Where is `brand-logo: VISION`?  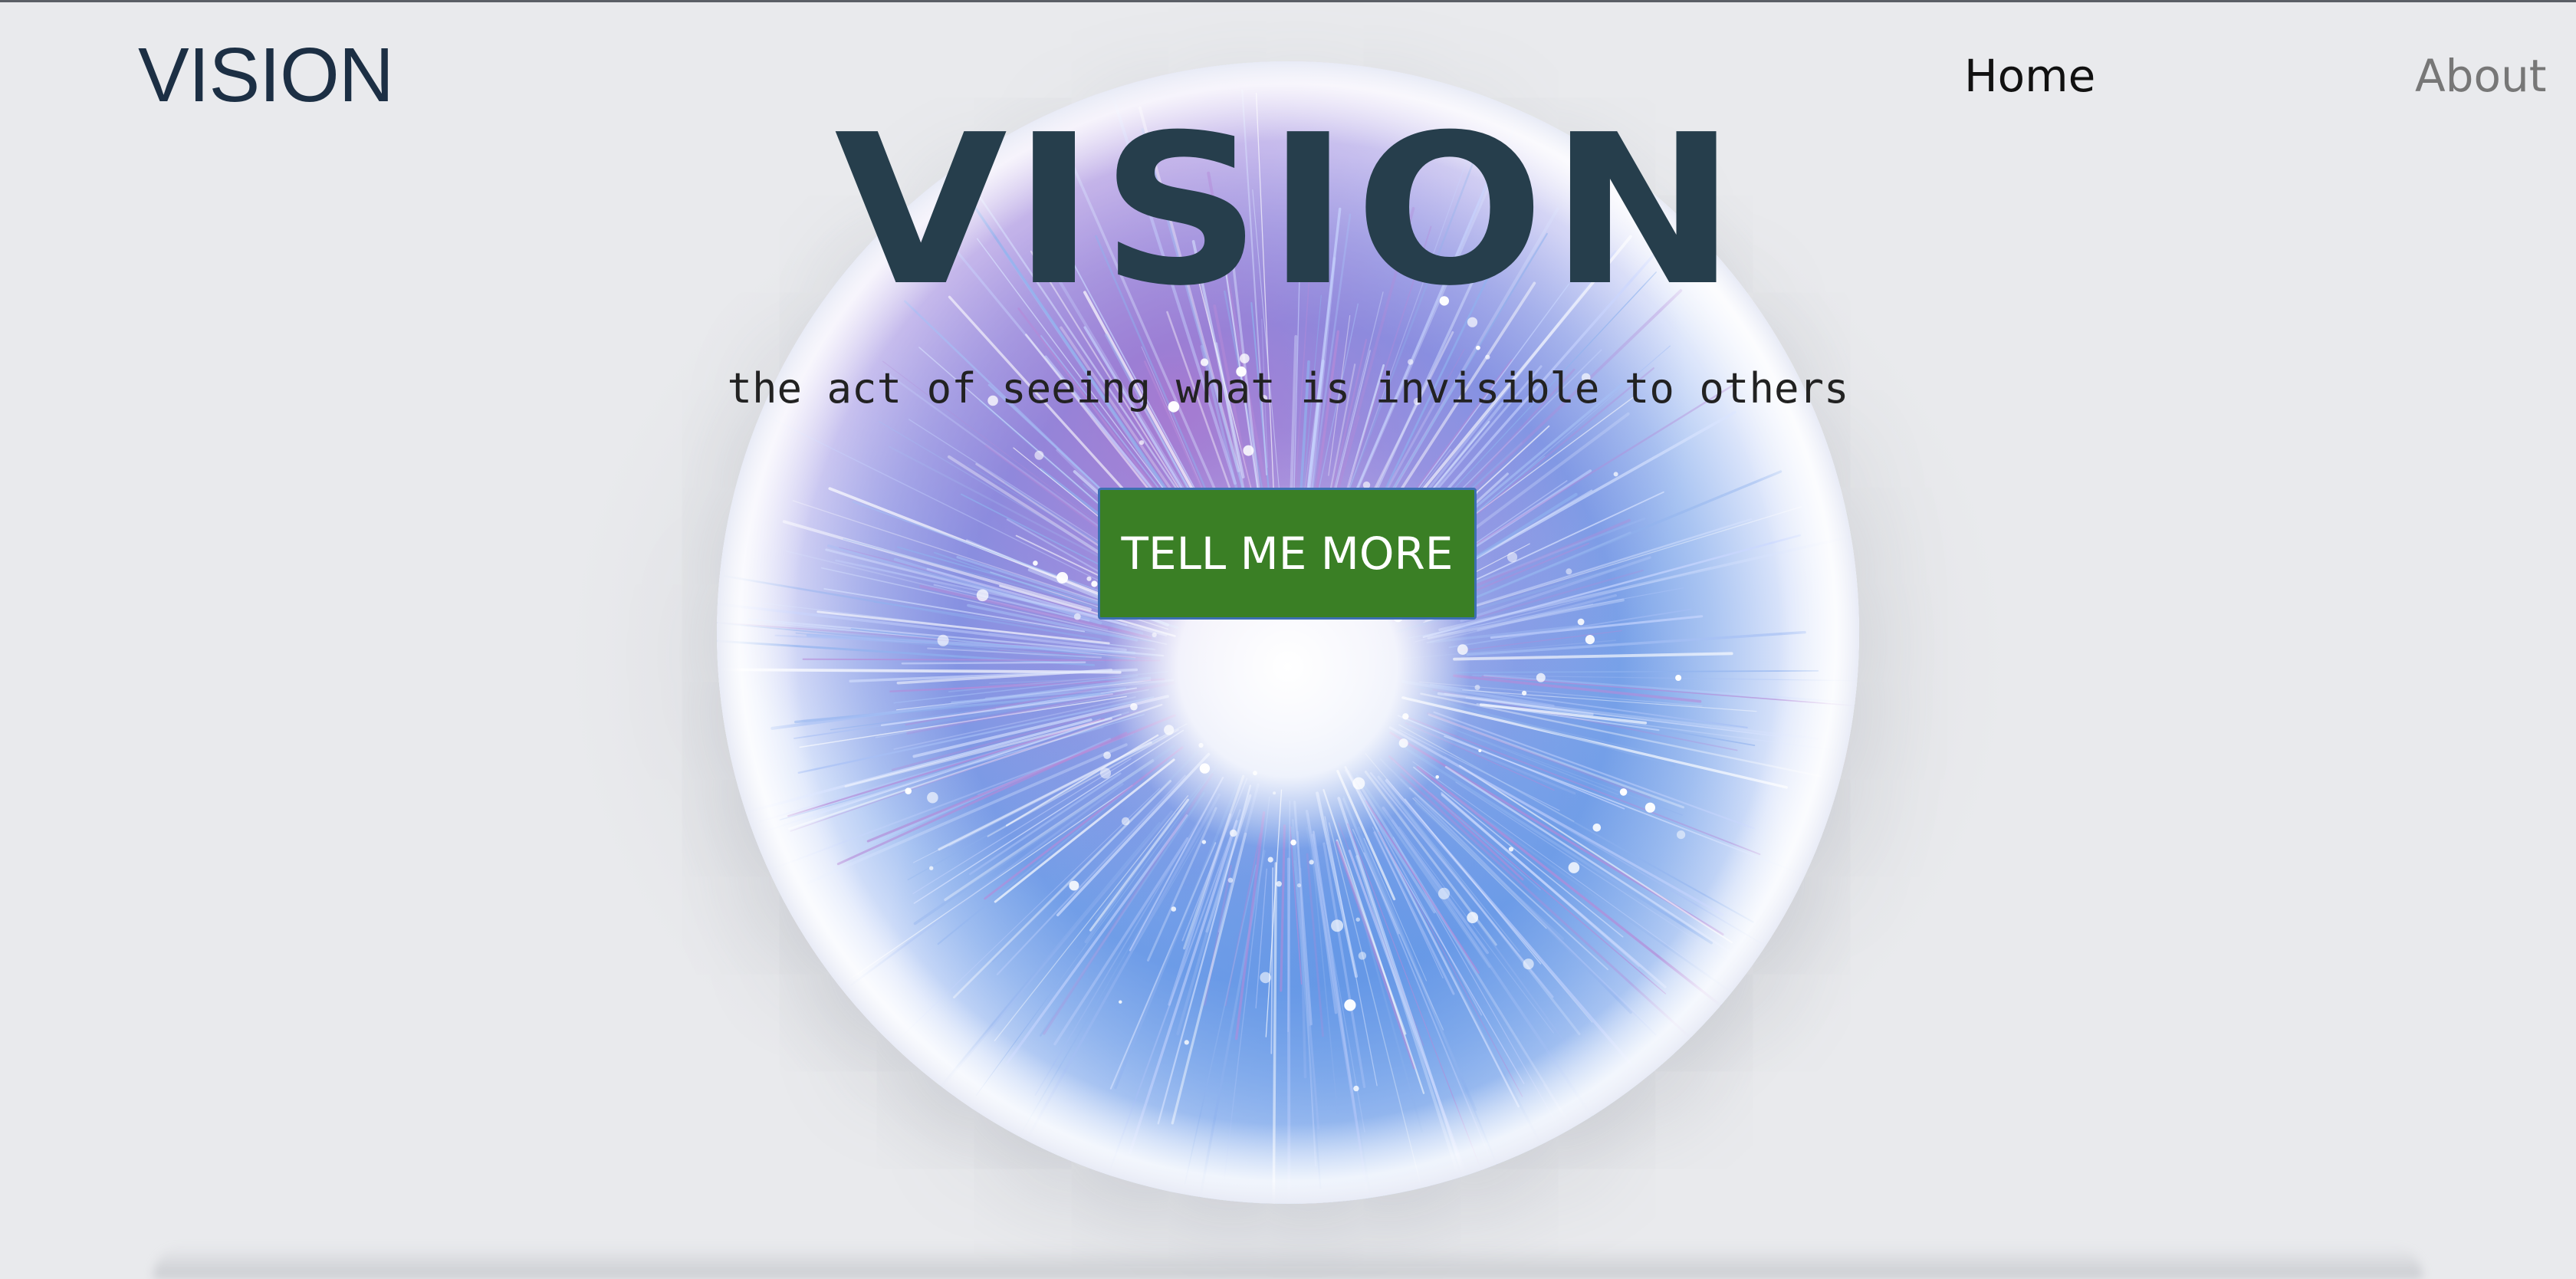
brand-logo: VISION is located at coordinates (266, 75).